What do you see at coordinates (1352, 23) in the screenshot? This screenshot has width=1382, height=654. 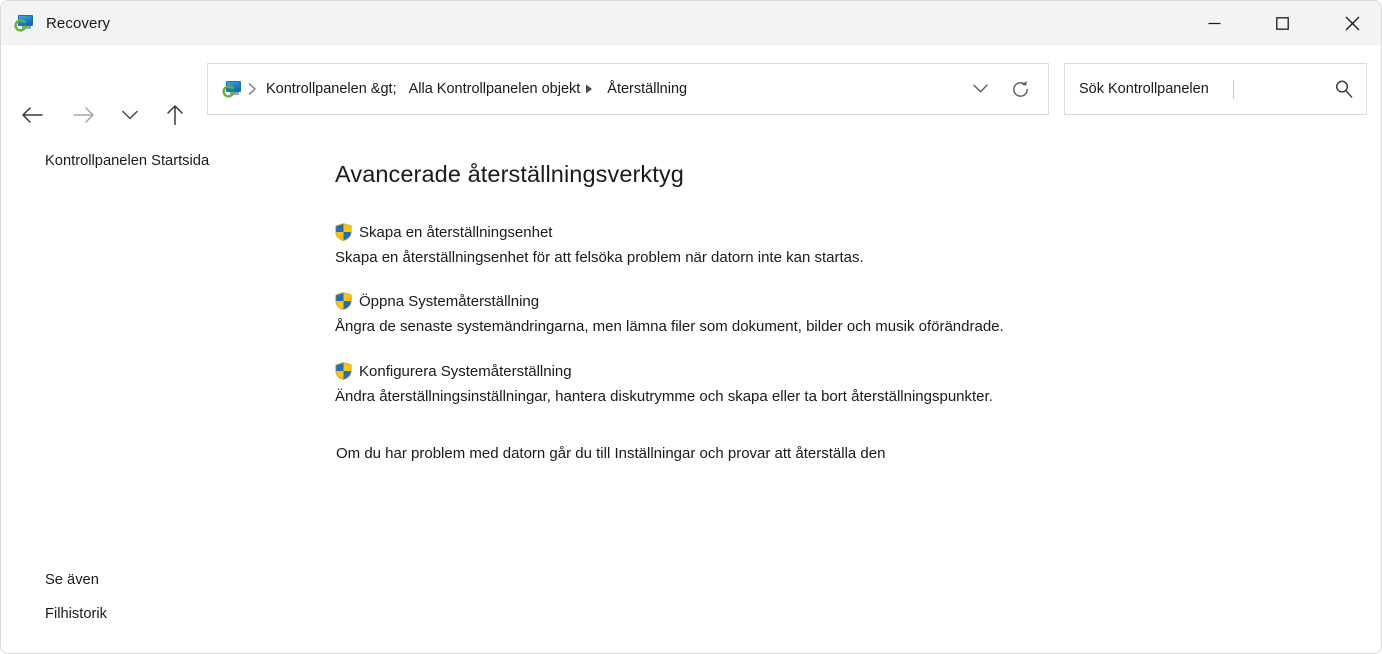 I see `close-icon` at bounding box center [1352, 23].